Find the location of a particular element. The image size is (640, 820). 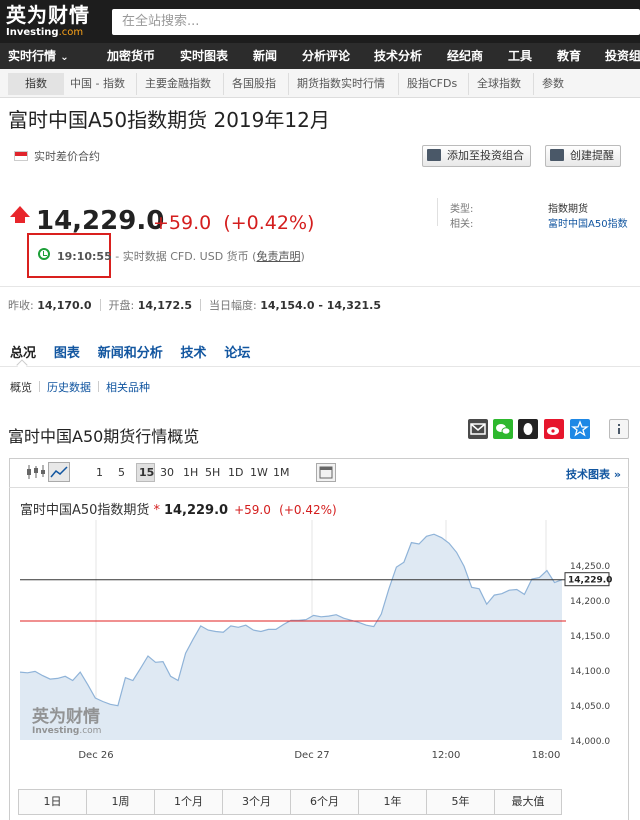

email-icon is located at coordinates (478, 429).